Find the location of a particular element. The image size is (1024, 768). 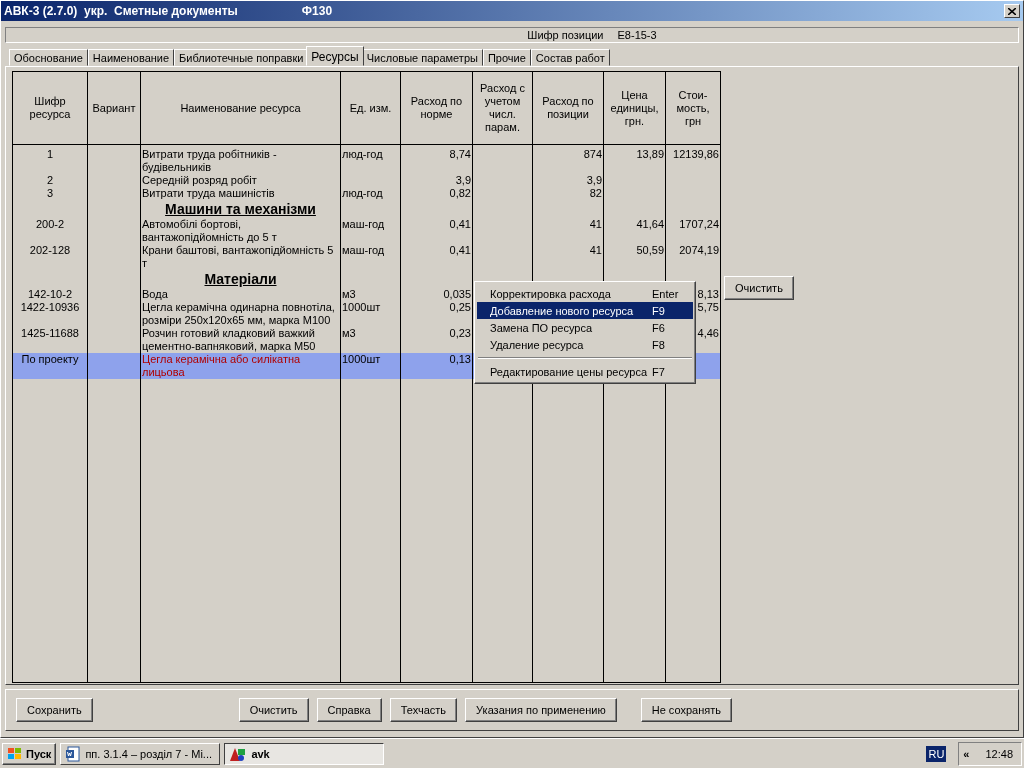

tab: Прочие is located at coordinates (506, 57).